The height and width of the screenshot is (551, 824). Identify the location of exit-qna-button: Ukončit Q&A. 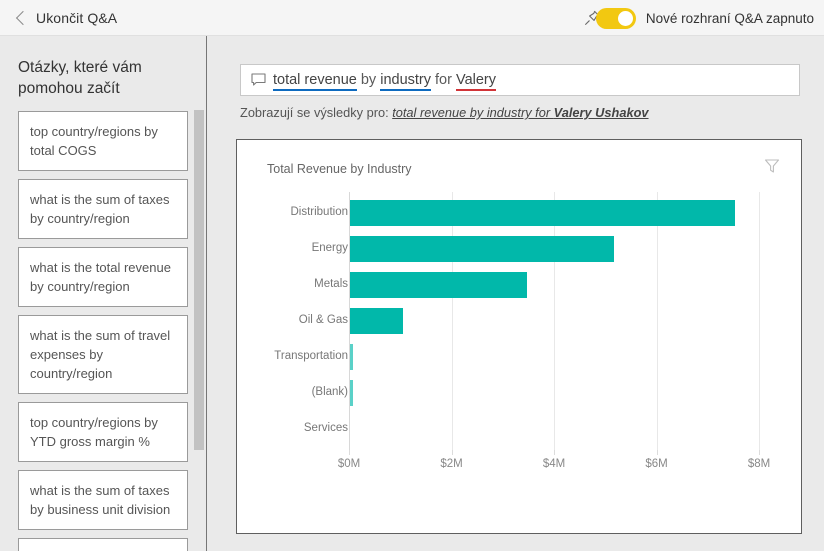
(67, 17).